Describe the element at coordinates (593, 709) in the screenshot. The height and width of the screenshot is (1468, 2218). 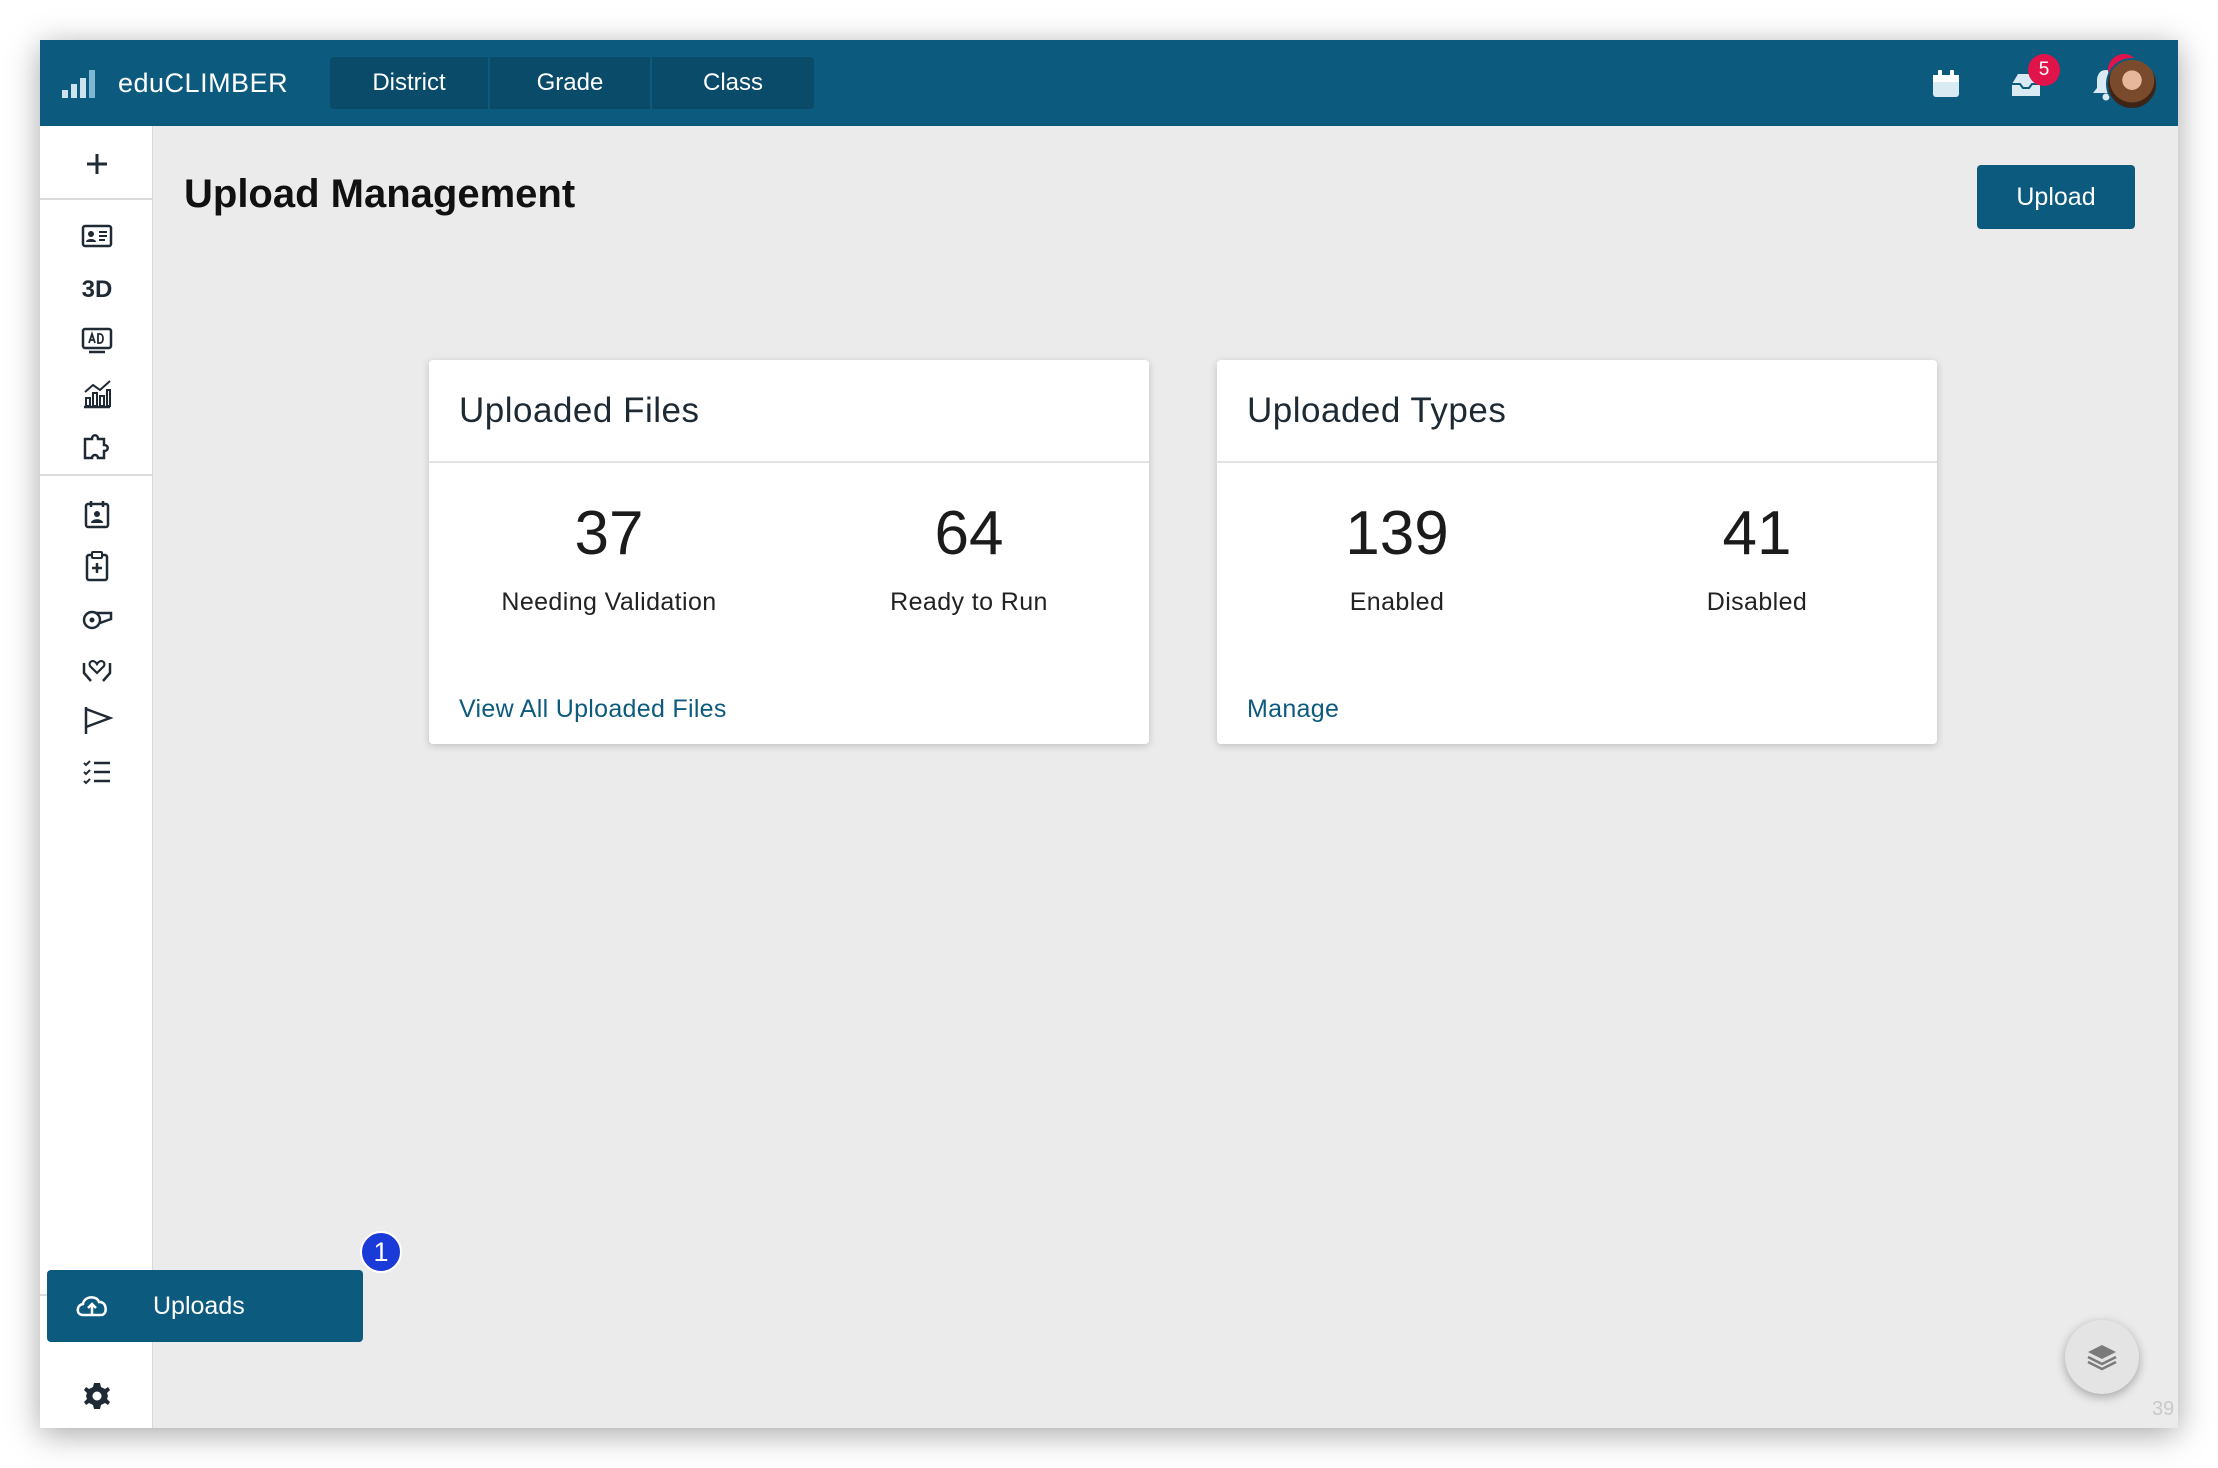
I see `view-all-uploaded-files-link: View All Uploaded Files` at that location.